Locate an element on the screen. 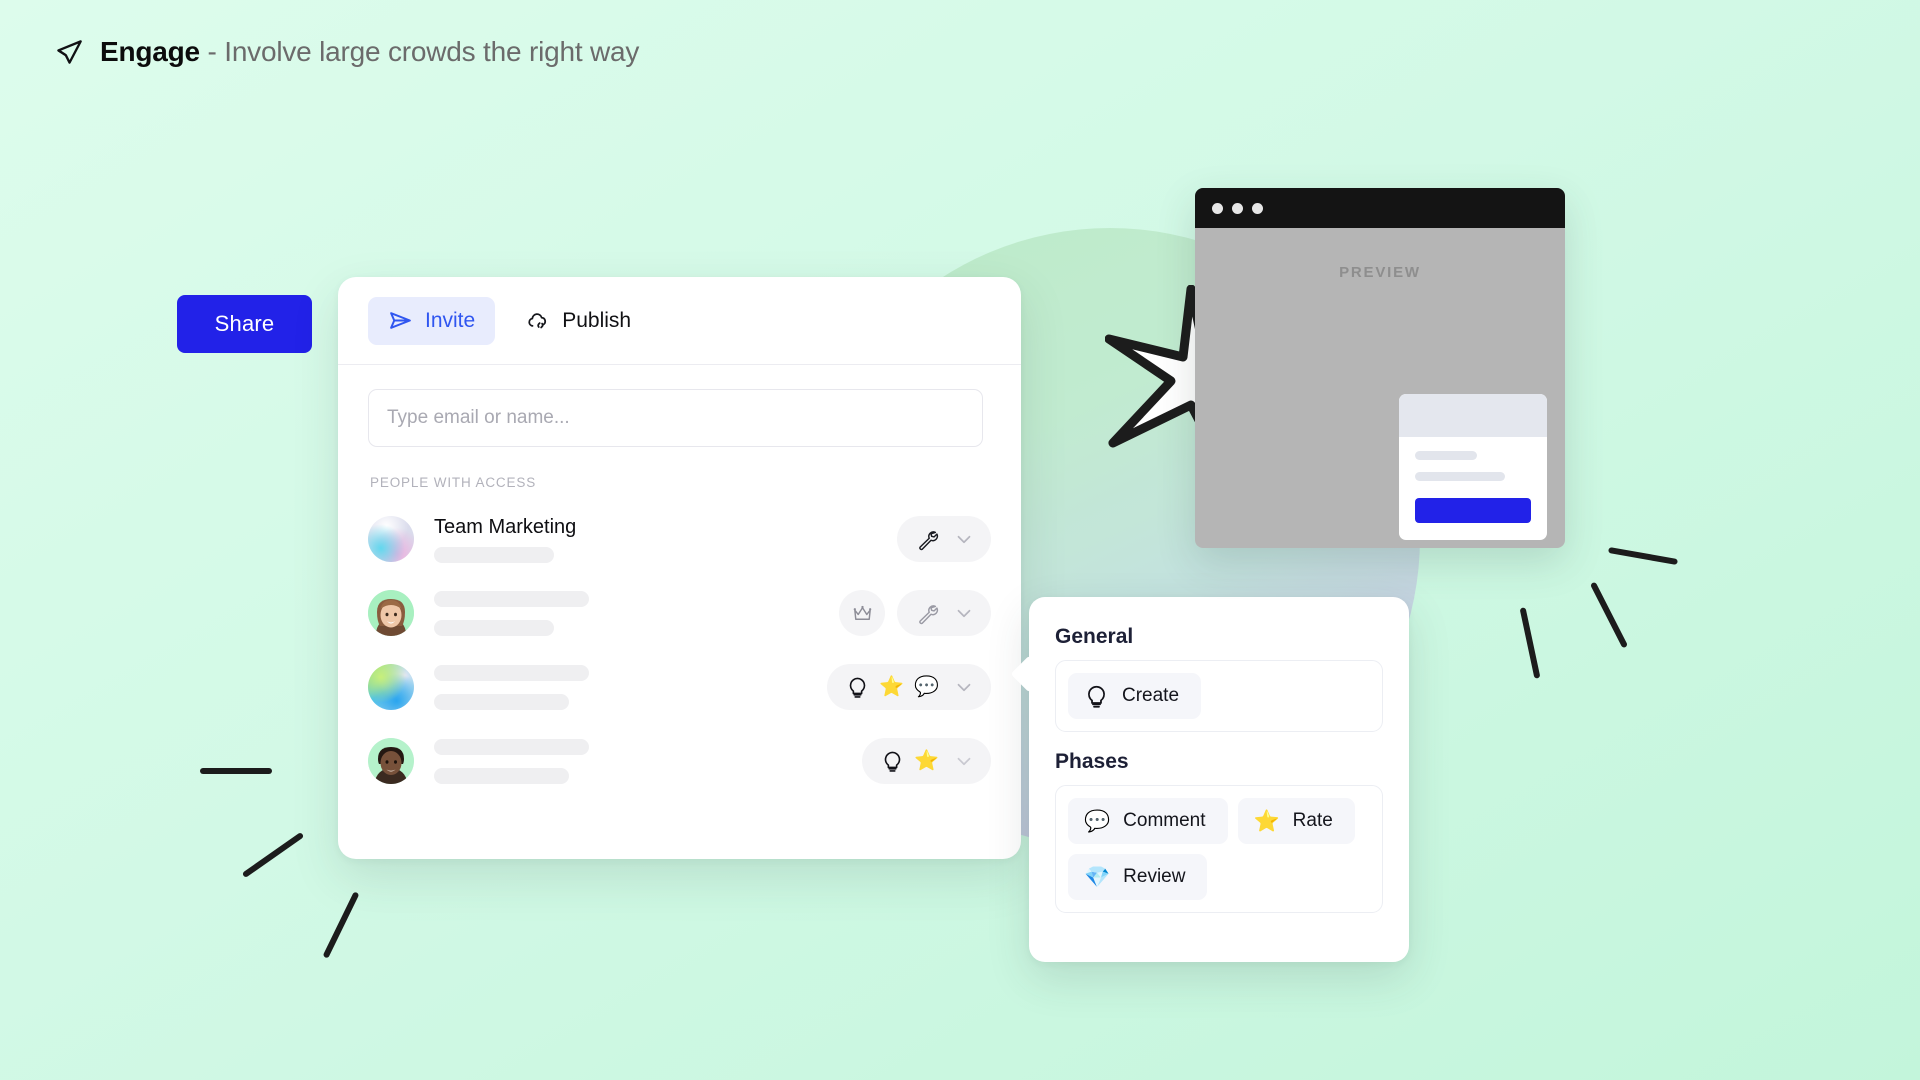 The width and height of the screenshot is (1920, 1080). avatar-photo-woman is located at coordinates (391, 613).